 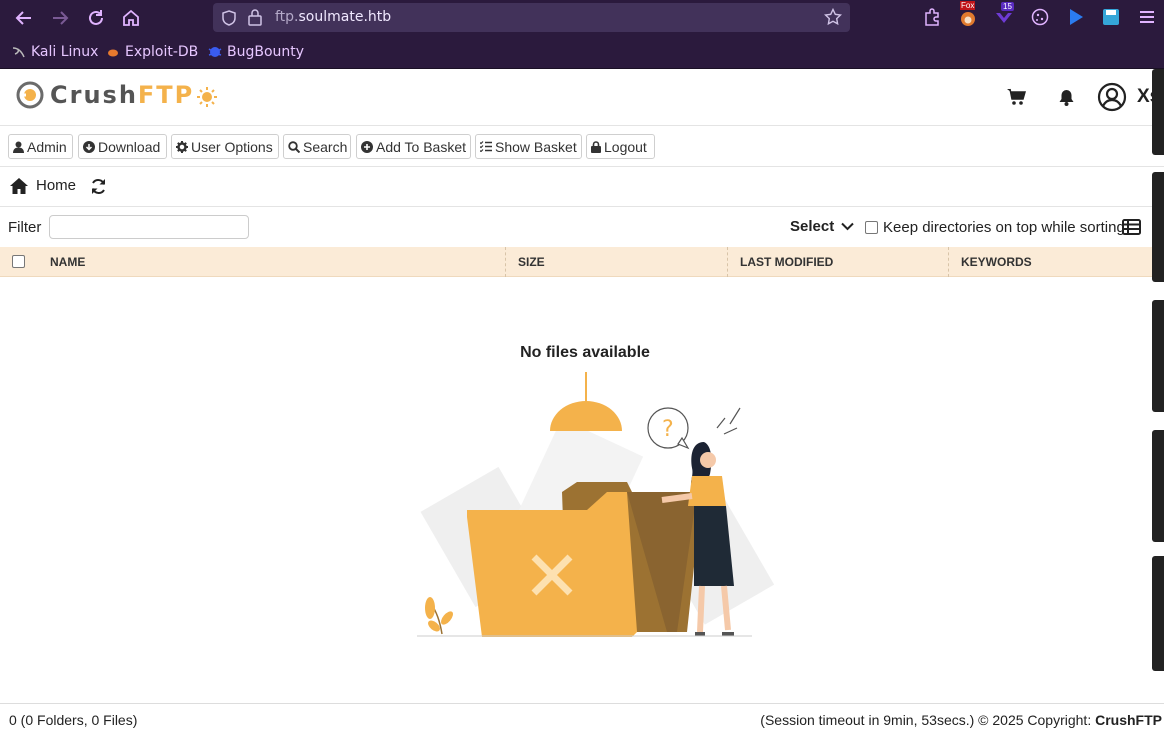 What do you see at coordinates (576, 262) in the screenshot?
I see `file-table-header: NAME SIZE LAST MODIFIED KEYWORDS` at bounding box center [576, 262].